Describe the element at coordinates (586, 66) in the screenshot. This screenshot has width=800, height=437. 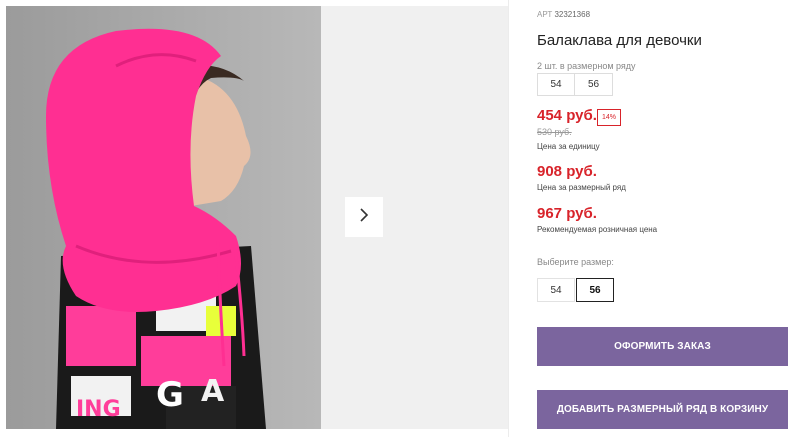
I see `pack-label: 2 шт. в размерном ряду` at that location.